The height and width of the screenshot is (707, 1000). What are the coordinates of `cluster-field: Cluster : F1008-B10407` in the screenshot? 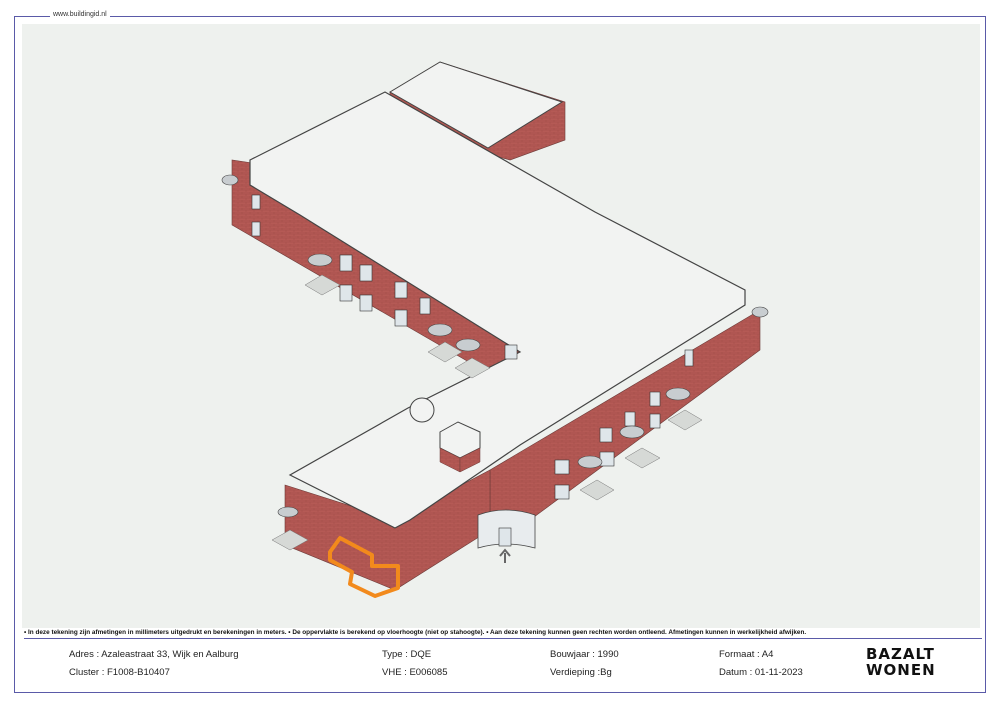 It's located at (119, 672).